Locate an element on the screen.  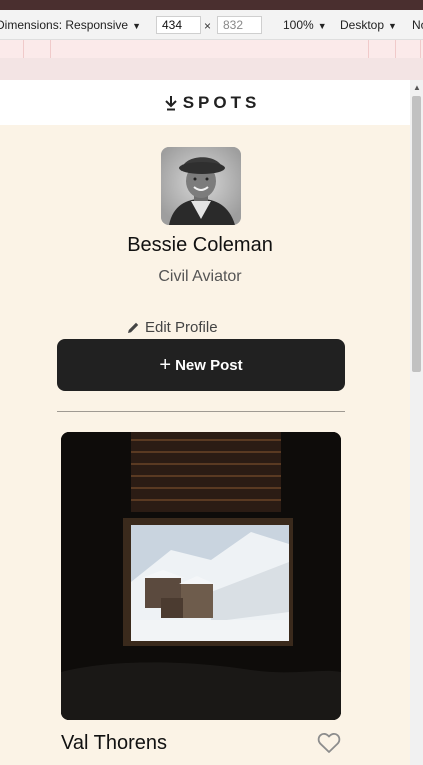
profile-role: Civil Aviator is located at coordinates (200, 276).